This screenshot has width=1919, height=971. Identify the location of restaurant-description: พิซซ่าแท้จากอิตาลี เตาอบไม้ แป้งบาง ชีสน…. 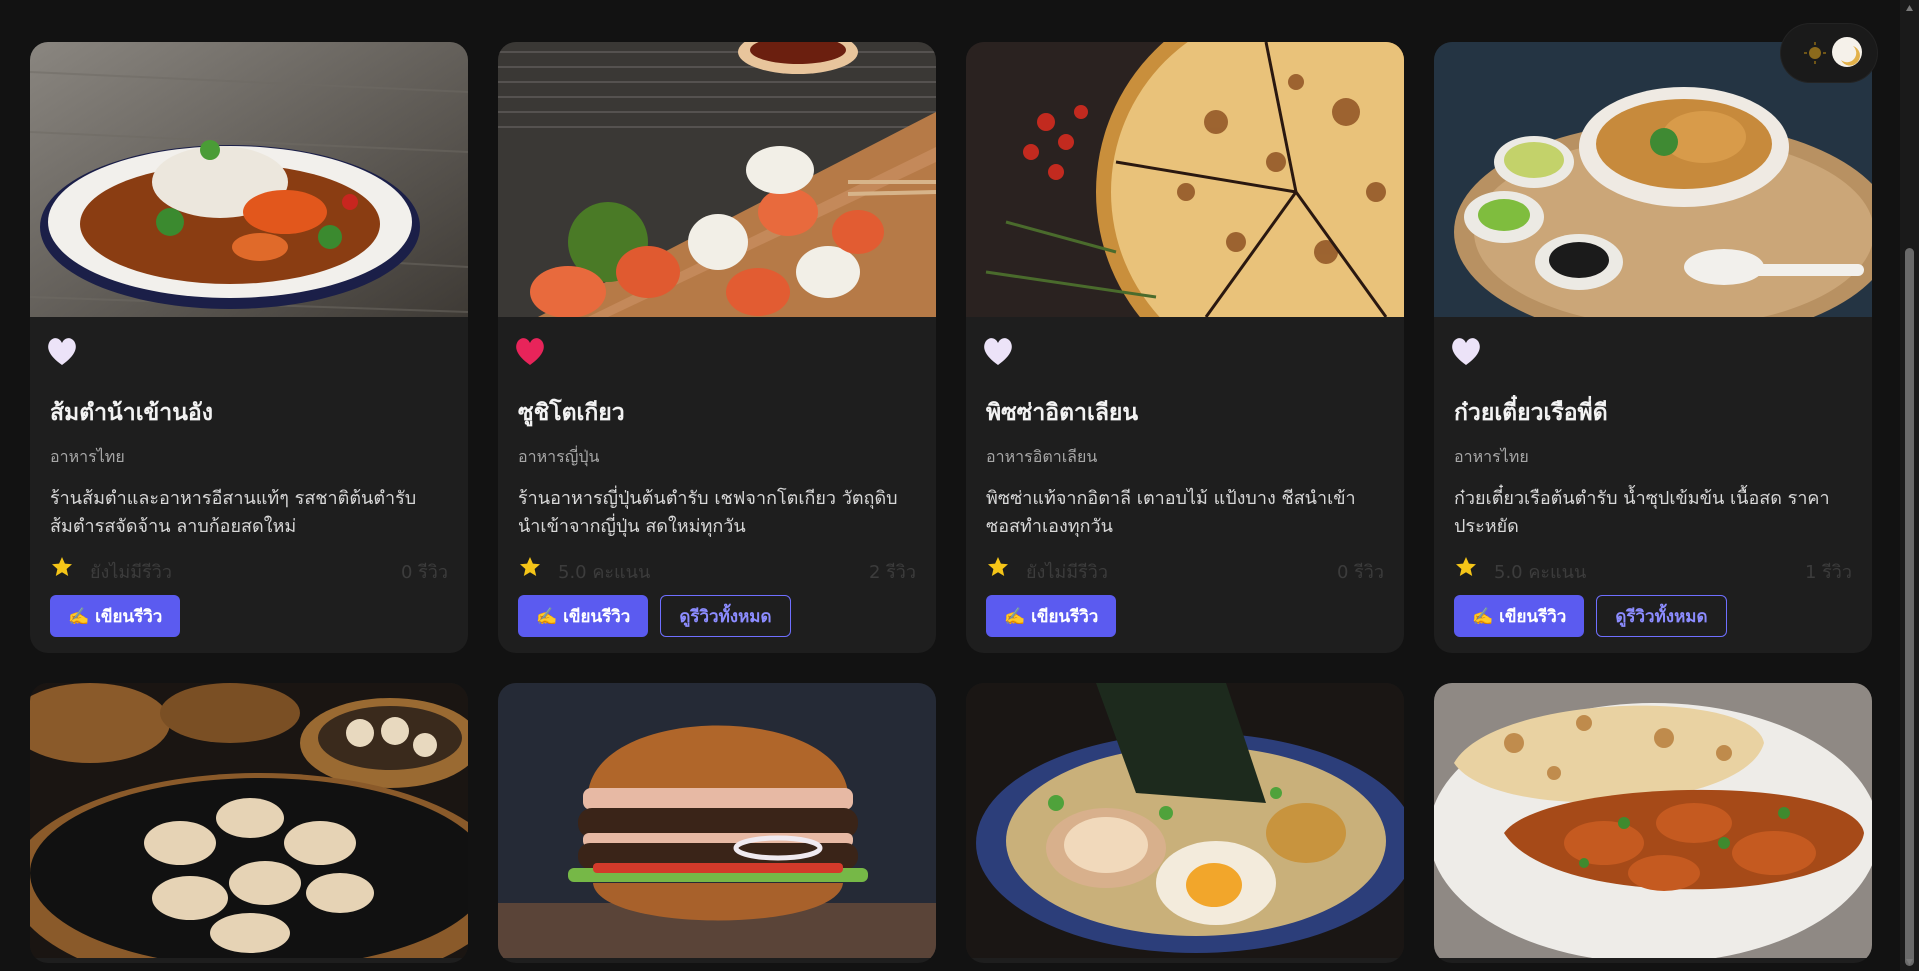
(1171, 512).